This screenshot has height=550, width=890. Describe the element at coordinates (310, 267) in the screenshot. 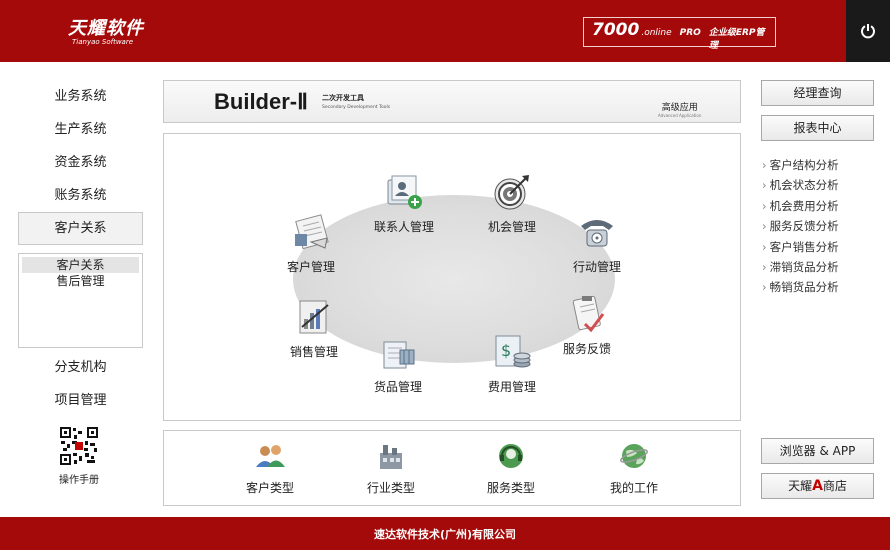

I see `module-label: 客户管理` at that location.